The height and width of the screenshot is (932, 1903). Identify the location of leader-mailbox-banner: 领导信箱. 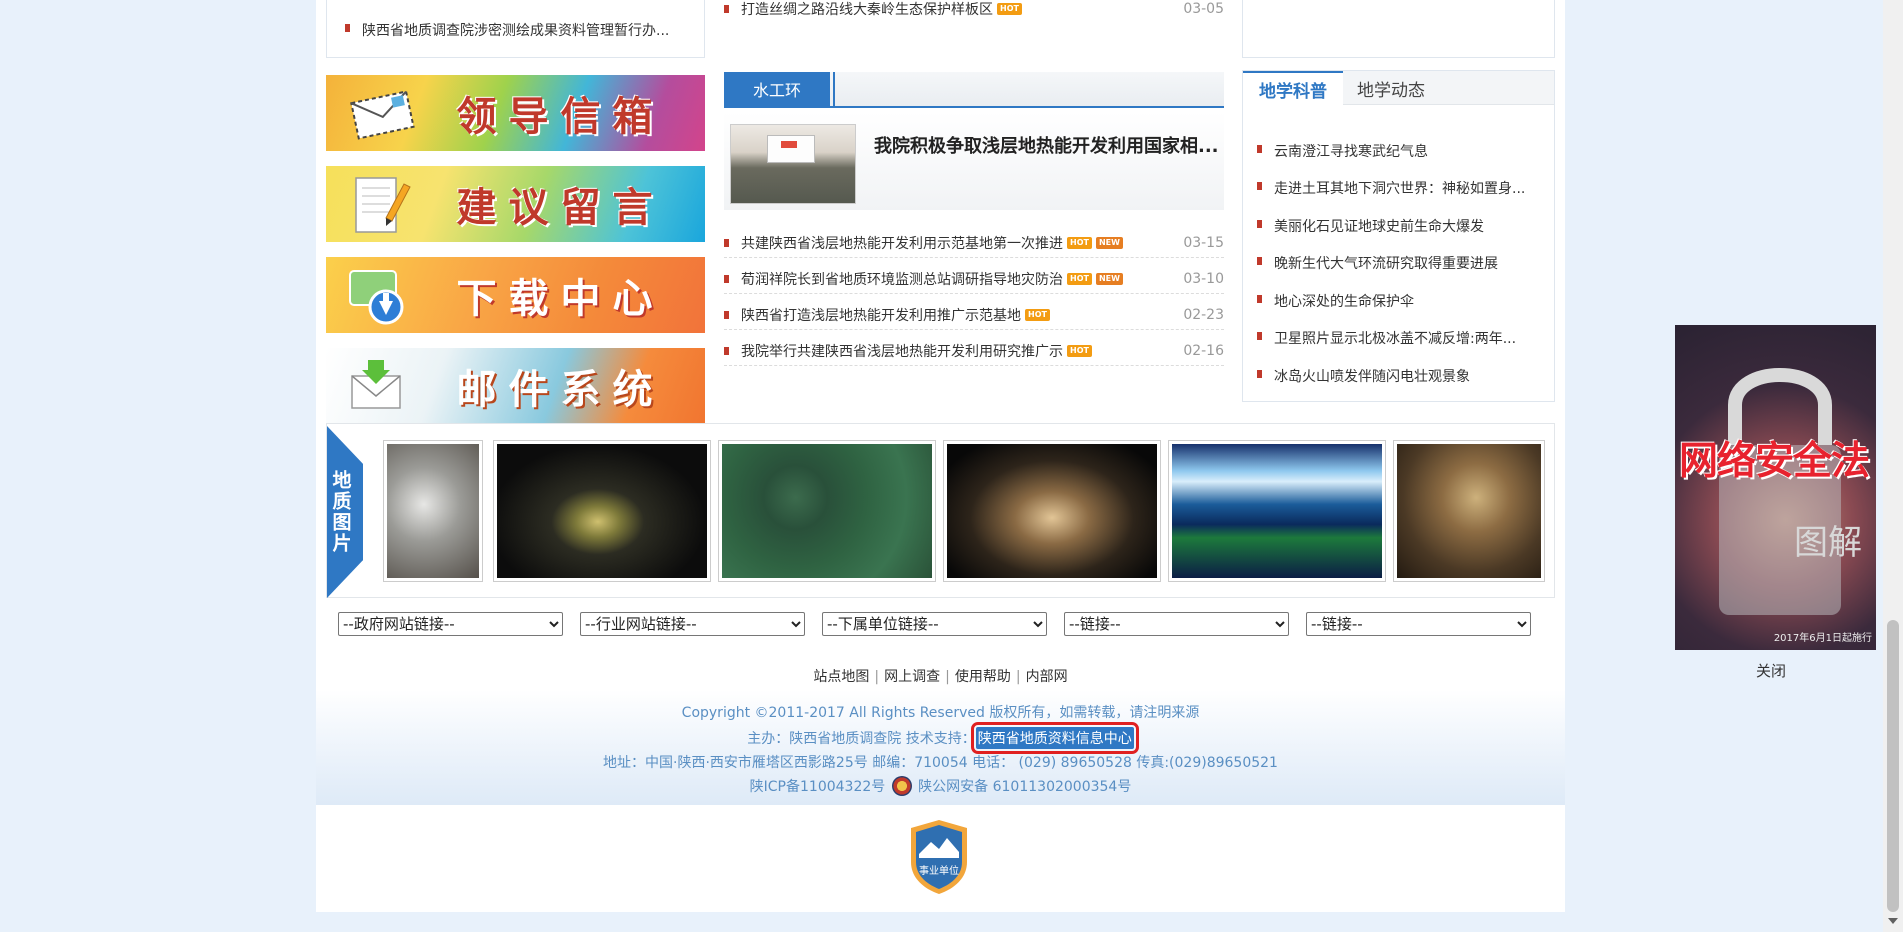
(515, 113).